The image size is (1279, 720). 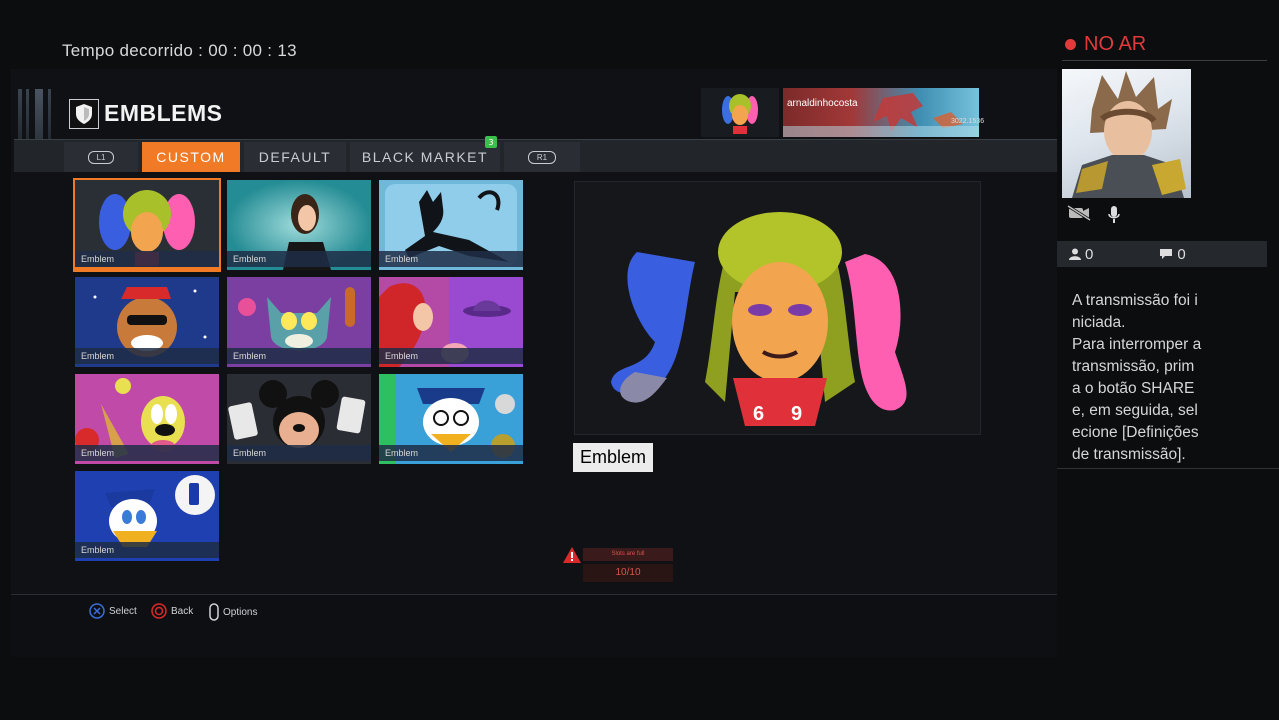 What do you see at coordinates (491, 142) in the screenshot?
I see `new-items-badge: 3` at bounding box center [491, 142].